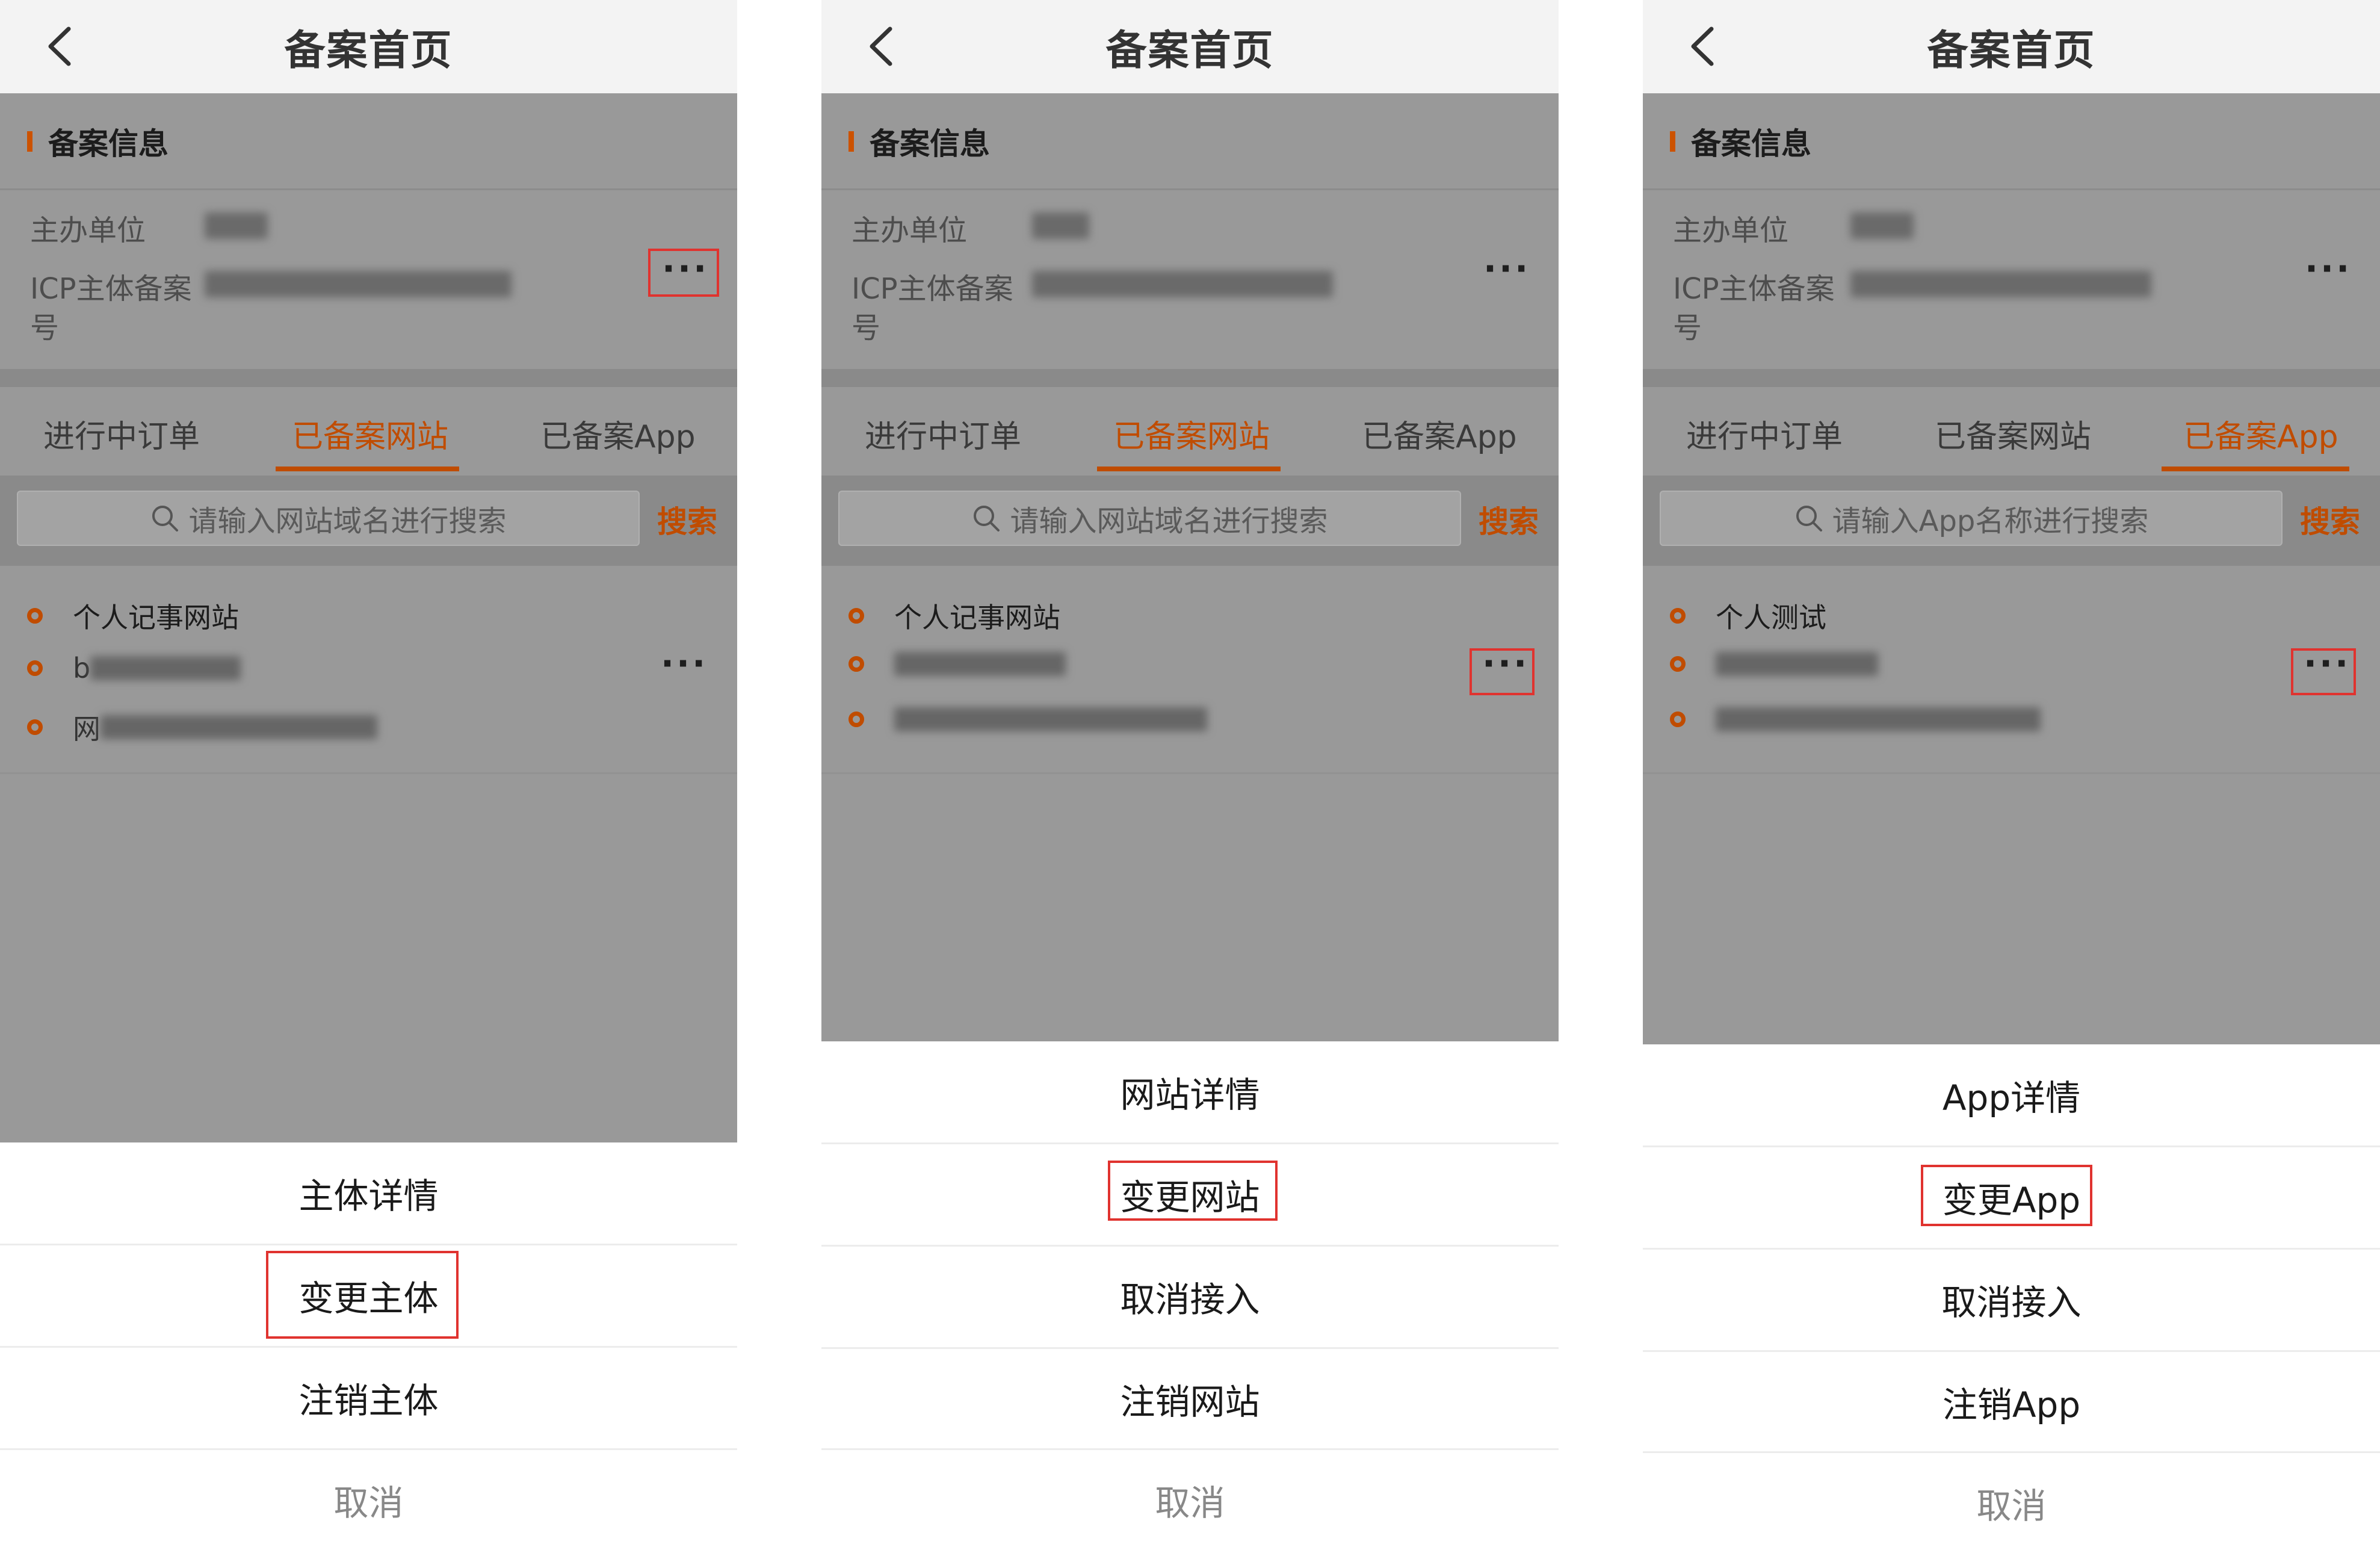  Describe the element at coordinates (369, 1346) in the screenshot. I see `action-sheet: 主体详情 变更主体 注销主体 取消` at that location.